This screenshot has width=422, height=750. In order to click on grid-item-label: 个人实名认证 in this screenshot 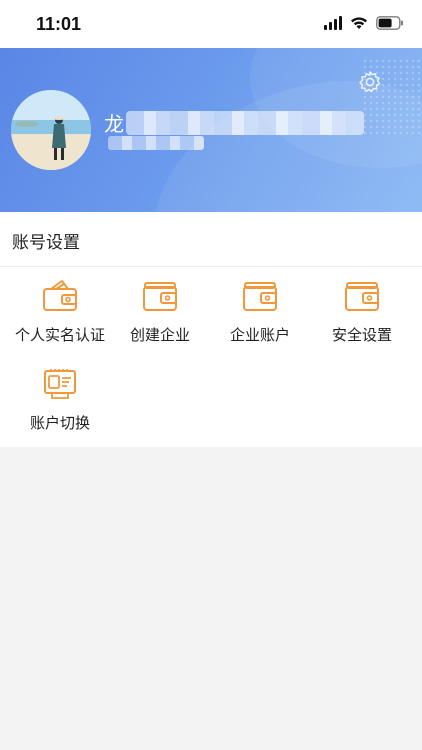, I will do `click(59, 335)`.